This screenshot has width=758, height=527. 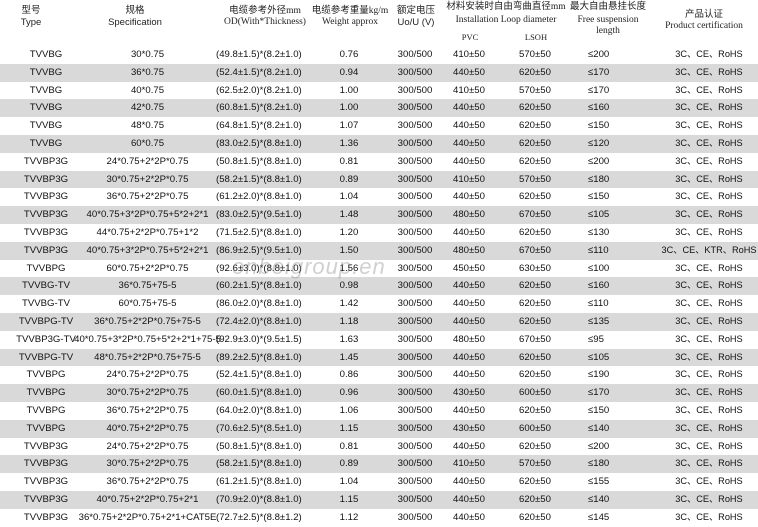 I want to click on cell-spec: 36*0.75+2*2P*0.75+75-5, so click(x=147, y=321).